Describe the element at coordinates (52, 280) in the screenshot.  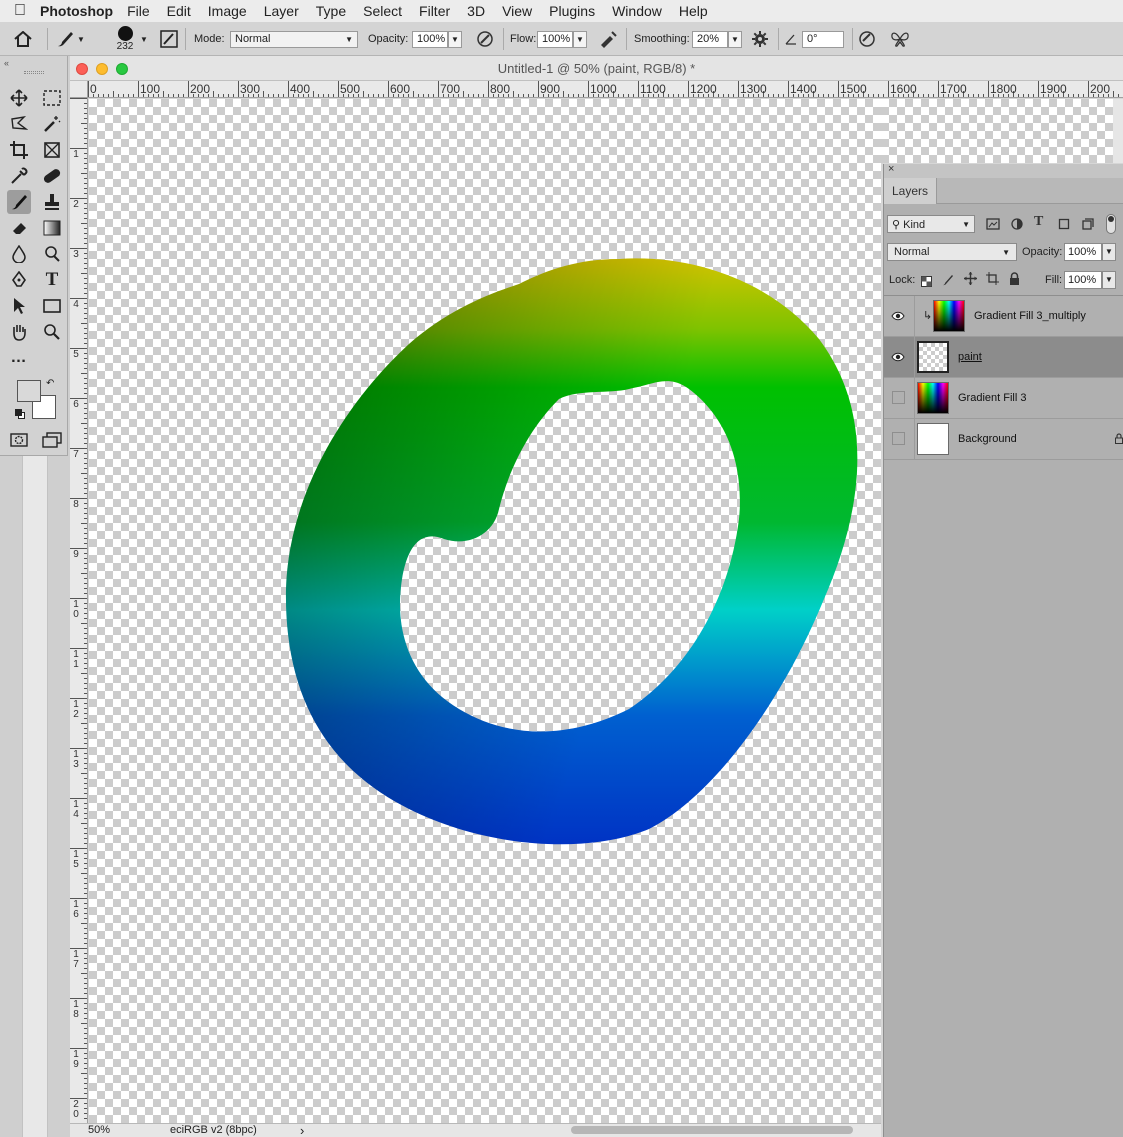
I see `type-tool-icon: T` at that location.